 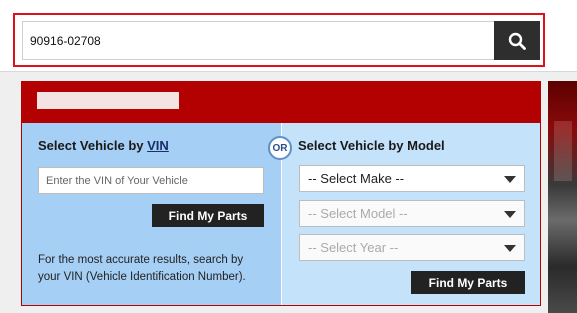 What do you see at coordinates (281, 102) in the screenshot?
I see `panel-header` at bounding box center [281, 102].